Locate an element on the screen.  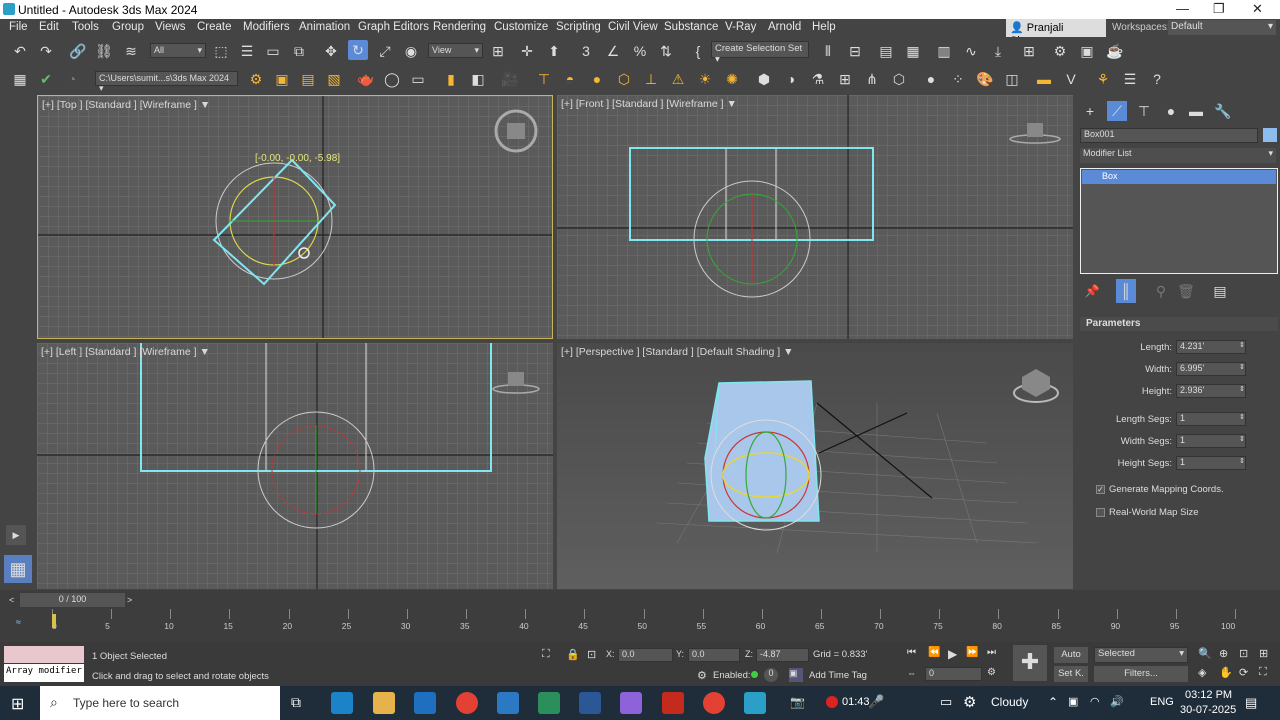
menu-views: Views is located at coordinates (170, 27).